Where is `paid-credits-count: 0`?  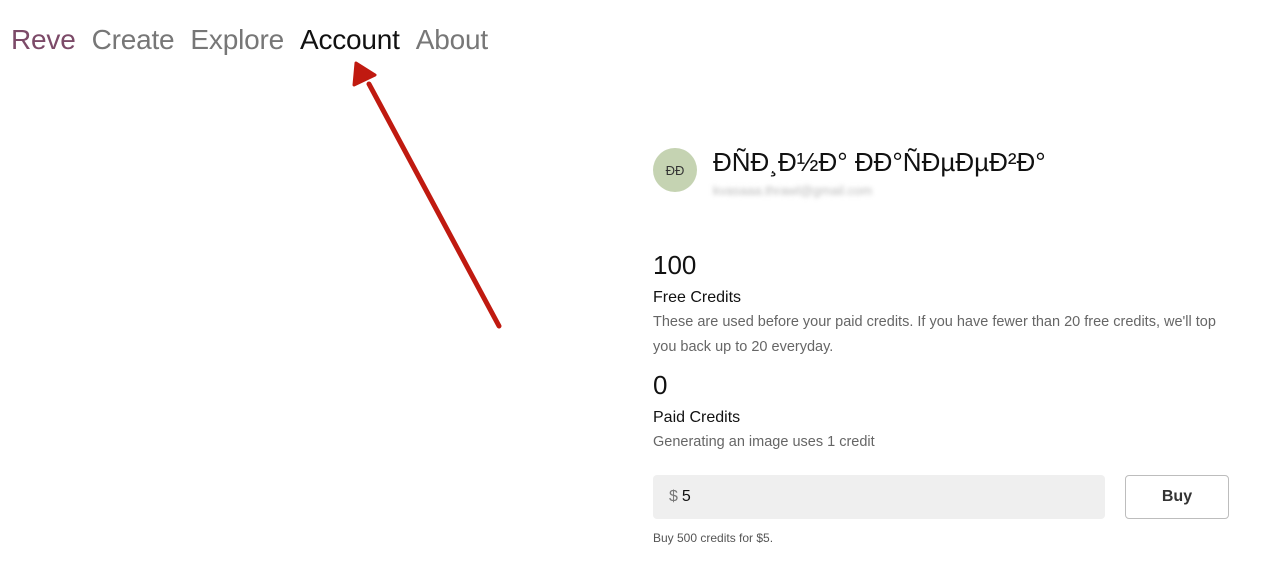
paid-credits-count: 0 is located at coordinates (660, 385).